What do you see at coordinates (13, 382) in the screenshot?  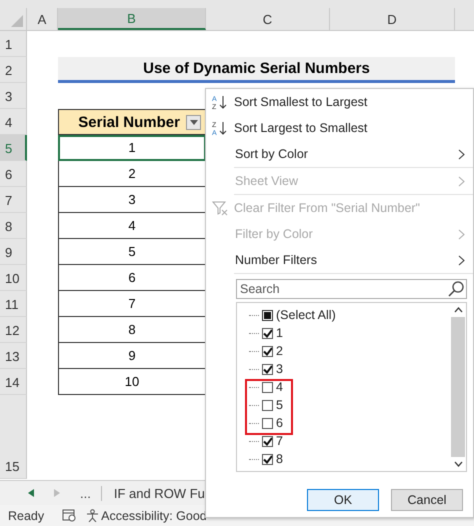 I see `row-header: 14` at bounding box center [13, 382].